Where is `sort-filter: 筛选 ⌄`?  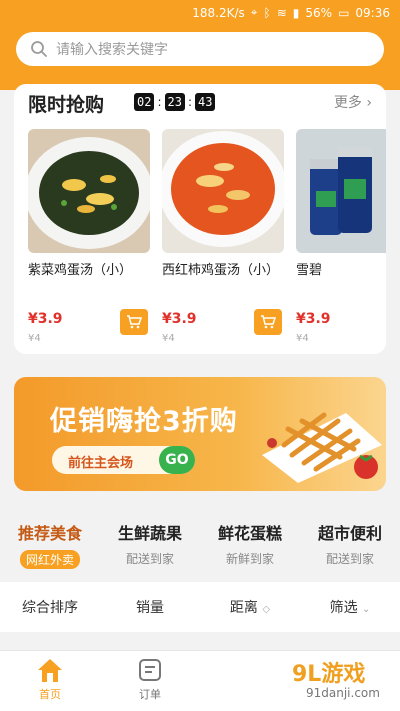 sort-filter: 筛选 ⌄ is located at coordinates (350, 607).